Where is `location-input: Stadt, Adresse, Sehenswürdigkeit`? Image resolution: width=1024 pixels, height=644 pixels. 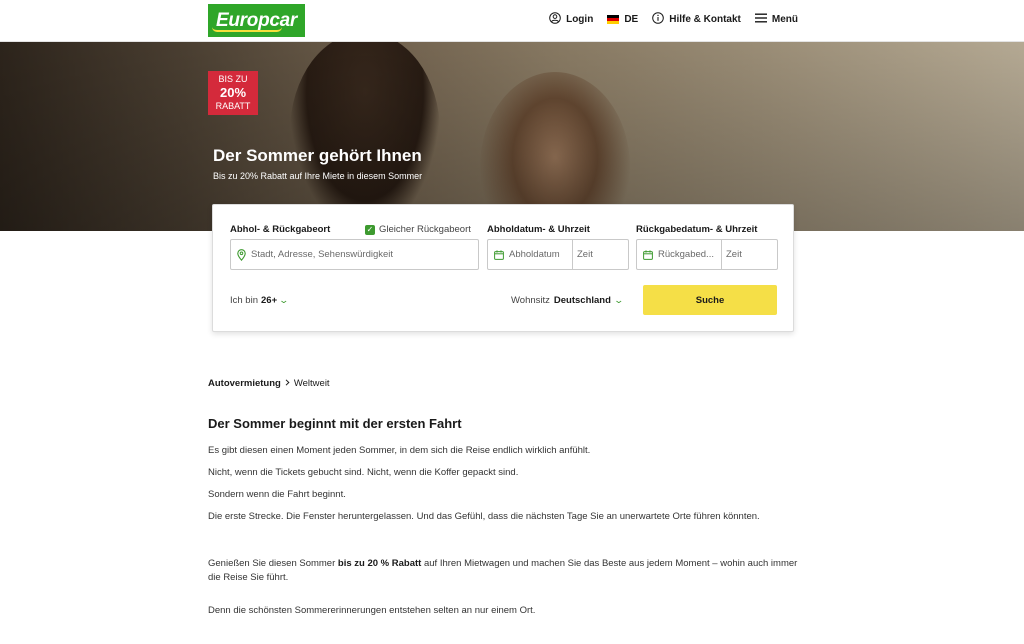 location-input: Stadt, Adresse, Sehenswürdigkeit is located at coordinates (354, 254).